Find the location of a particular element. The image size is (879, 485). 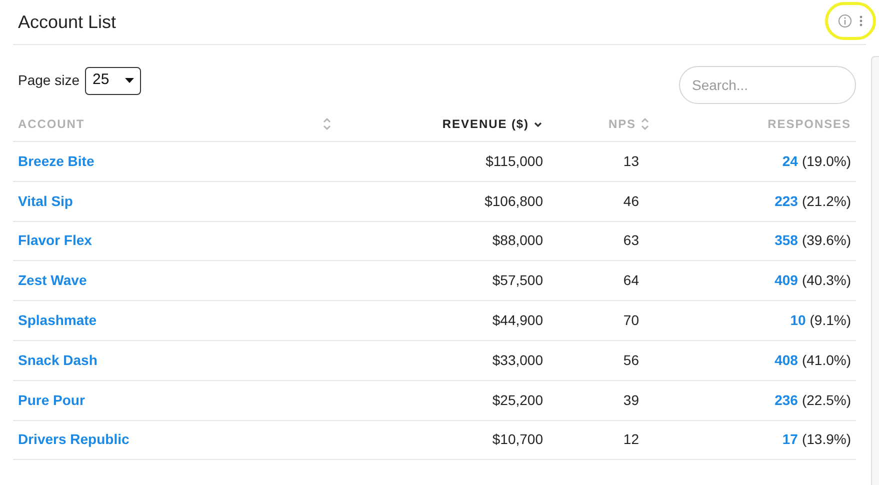

account-link: Drivers Republic is located at coordinates (74, 439).